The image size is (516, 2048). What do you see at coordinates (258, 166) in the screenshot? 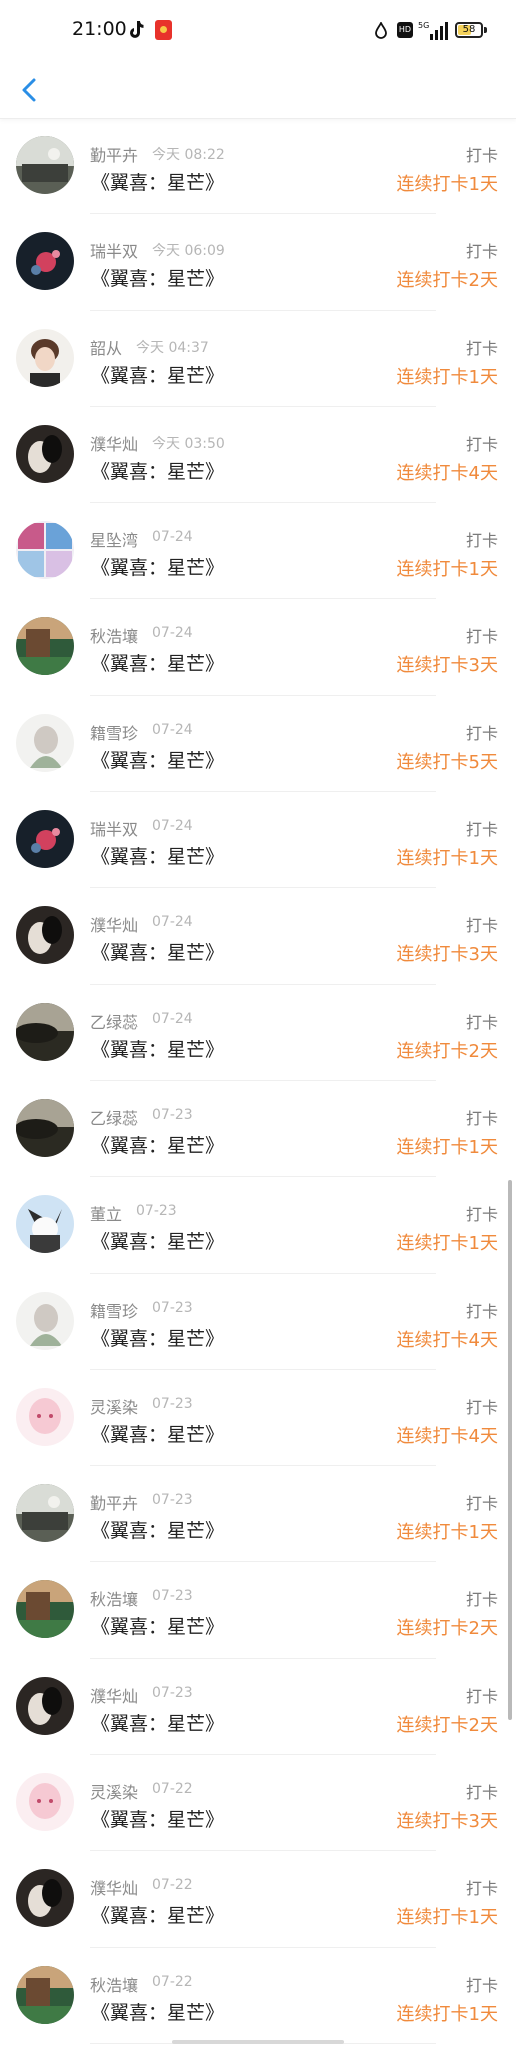
I see `list-item: 勤平卉 今天 08:22 《翼喜：星芒》 打卡 连续打卡1天` at bounding box center [258, 166].